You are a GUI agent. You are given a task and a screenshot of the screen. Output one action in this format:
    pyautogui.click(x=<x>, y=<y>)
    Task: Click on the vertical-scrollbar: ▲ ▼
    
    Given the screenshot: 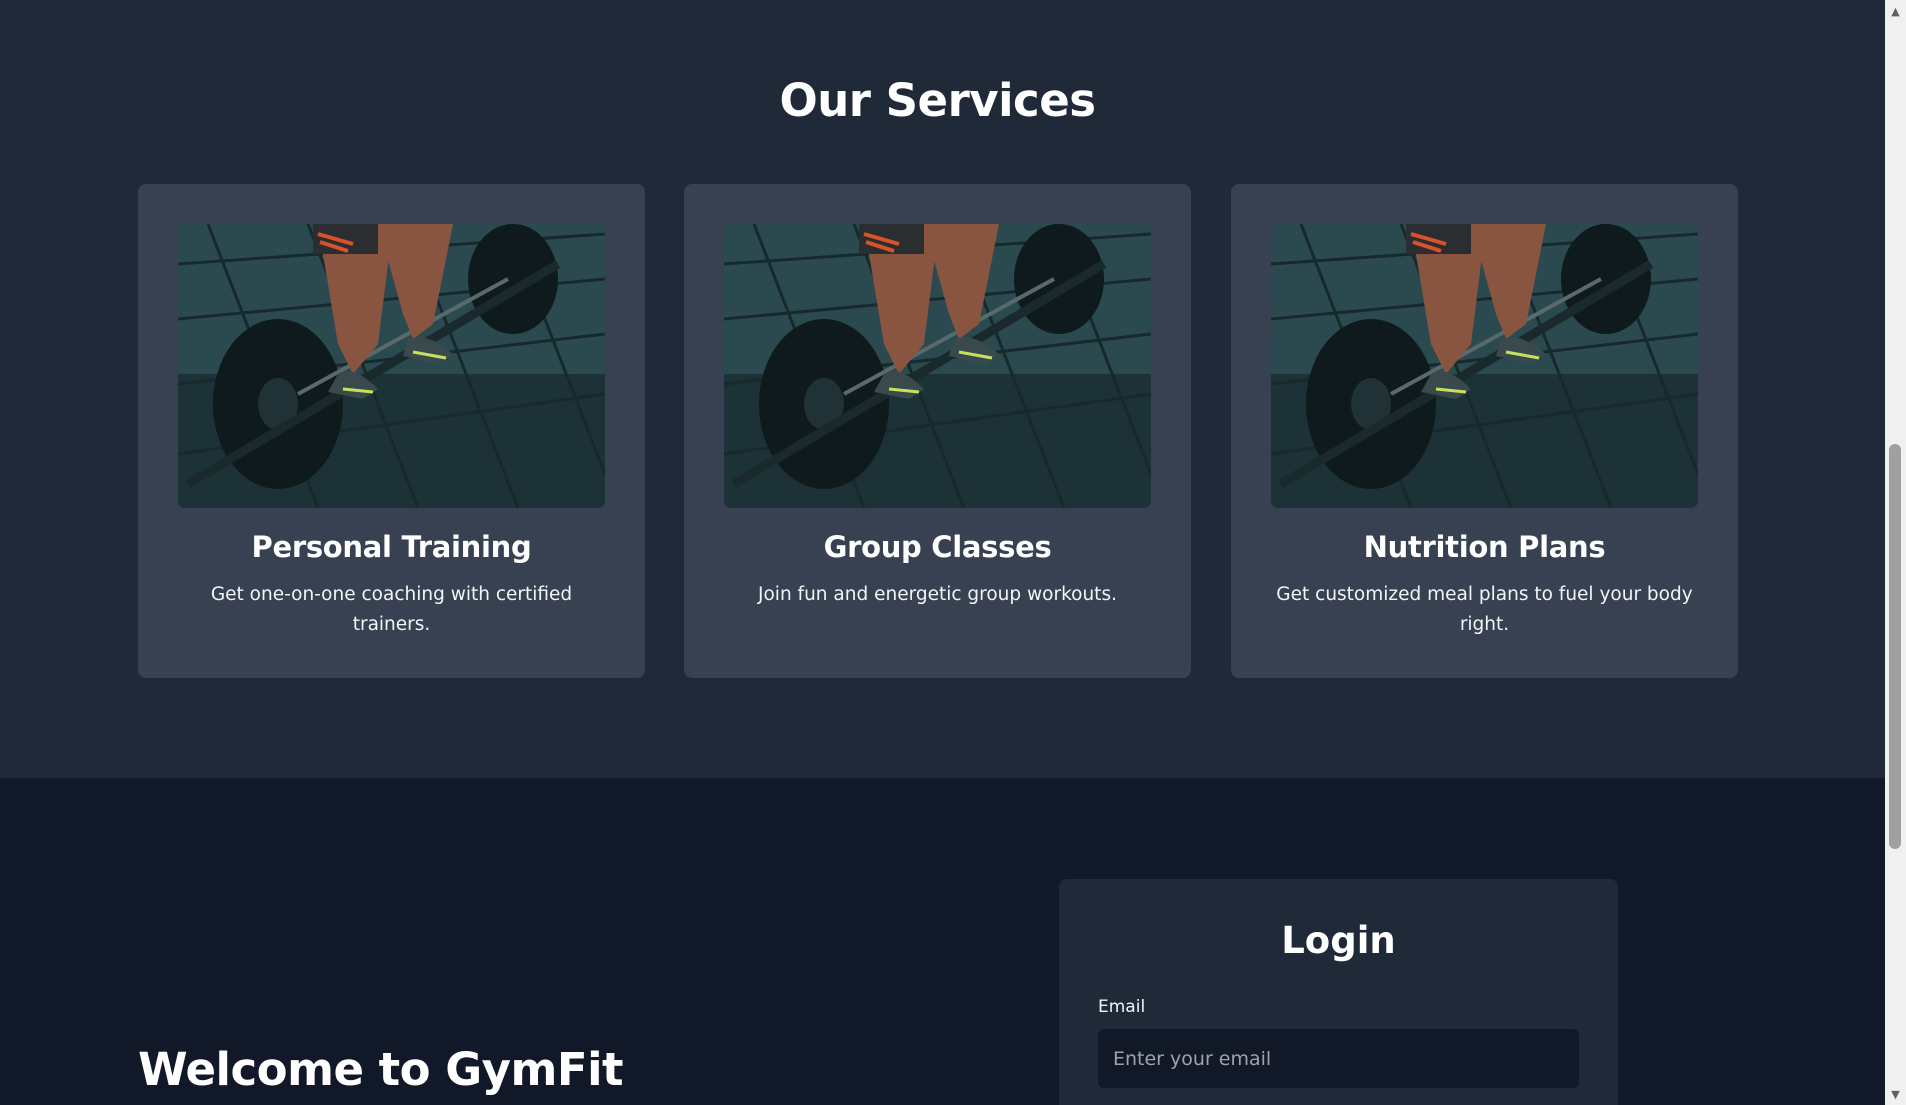 What is the action you would take?
    pyautogui.click(x=1895, y=552)
    